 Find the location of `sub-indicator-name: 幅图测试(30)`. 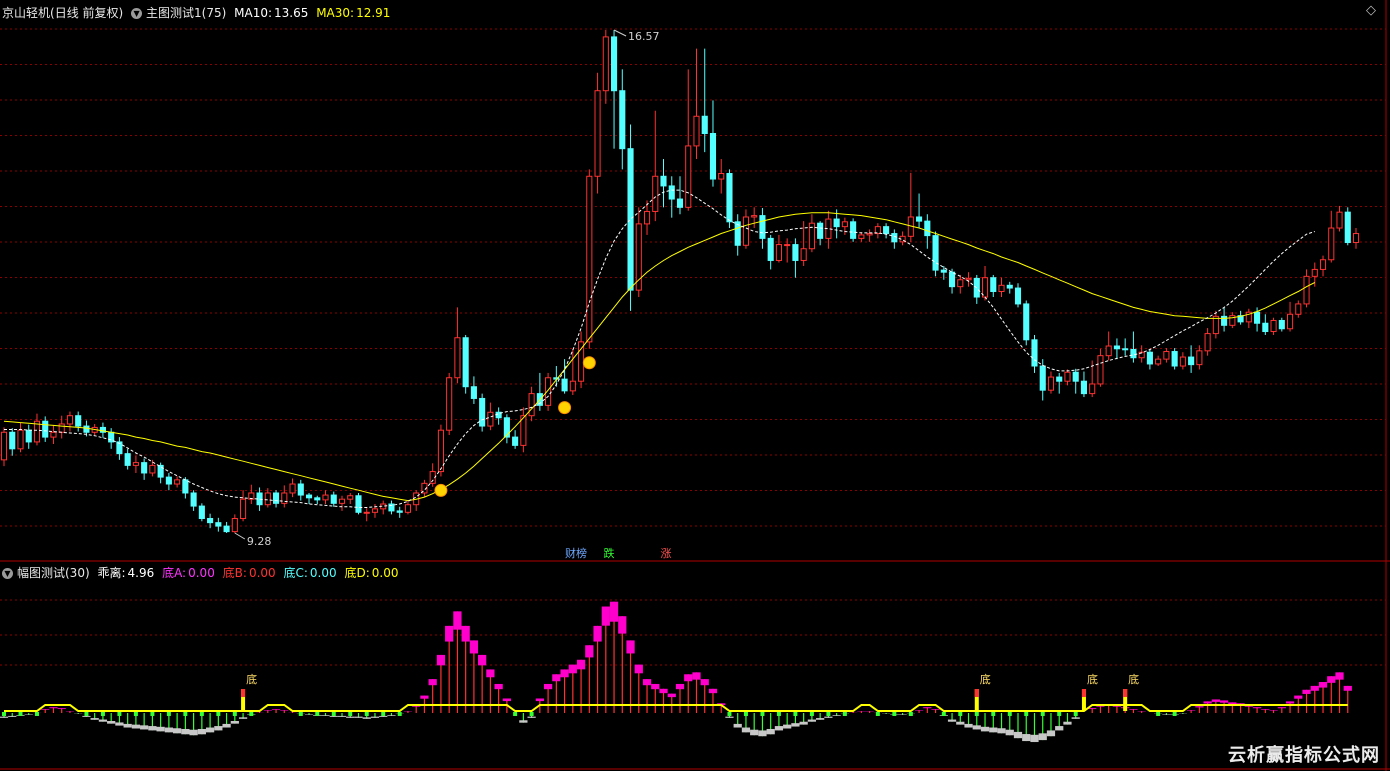

sub-indicator-name: 幅图测试(30) is located at coordinates (53, 573).